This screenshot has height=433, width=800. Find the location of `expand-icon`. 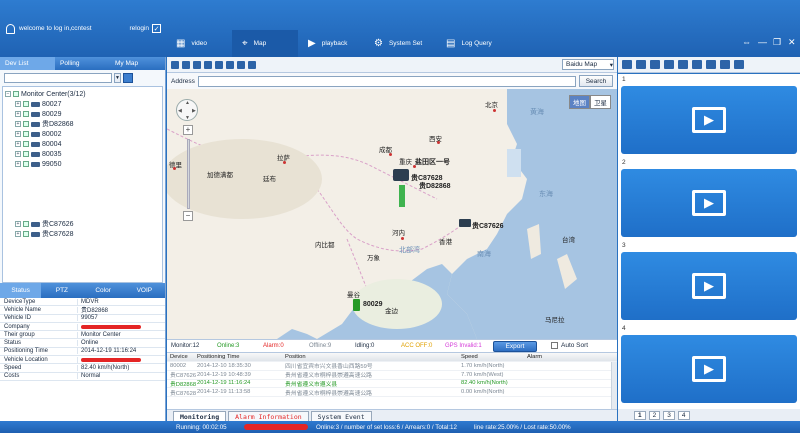

expand-icon is located at coordinates (219, 64).